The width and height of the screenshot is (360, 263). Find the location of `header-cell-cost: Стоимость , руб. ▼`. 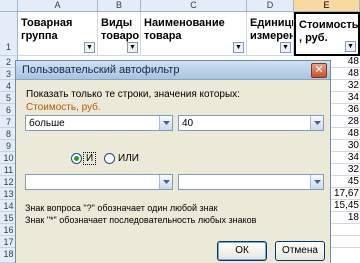

header-cell-cost: Стоимость , руб. ▼ is located at coordinates (327, 34).